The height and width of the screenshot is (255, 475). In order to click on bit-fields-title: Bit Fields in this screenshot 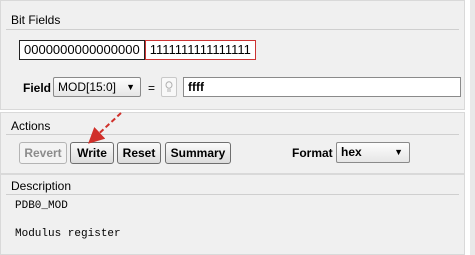, I will do `click(36, 20)`.